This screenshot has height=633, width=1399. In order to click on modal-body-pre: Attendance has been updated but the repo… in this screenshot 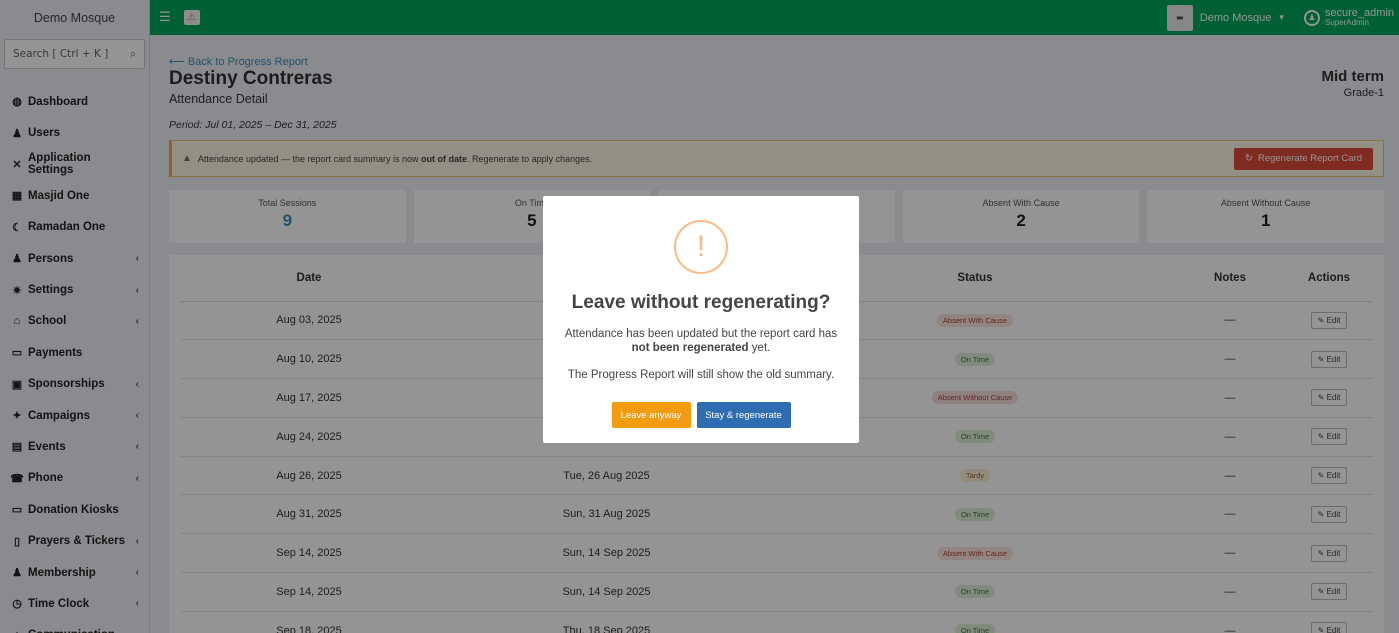, I will do `click(701, 334)`.